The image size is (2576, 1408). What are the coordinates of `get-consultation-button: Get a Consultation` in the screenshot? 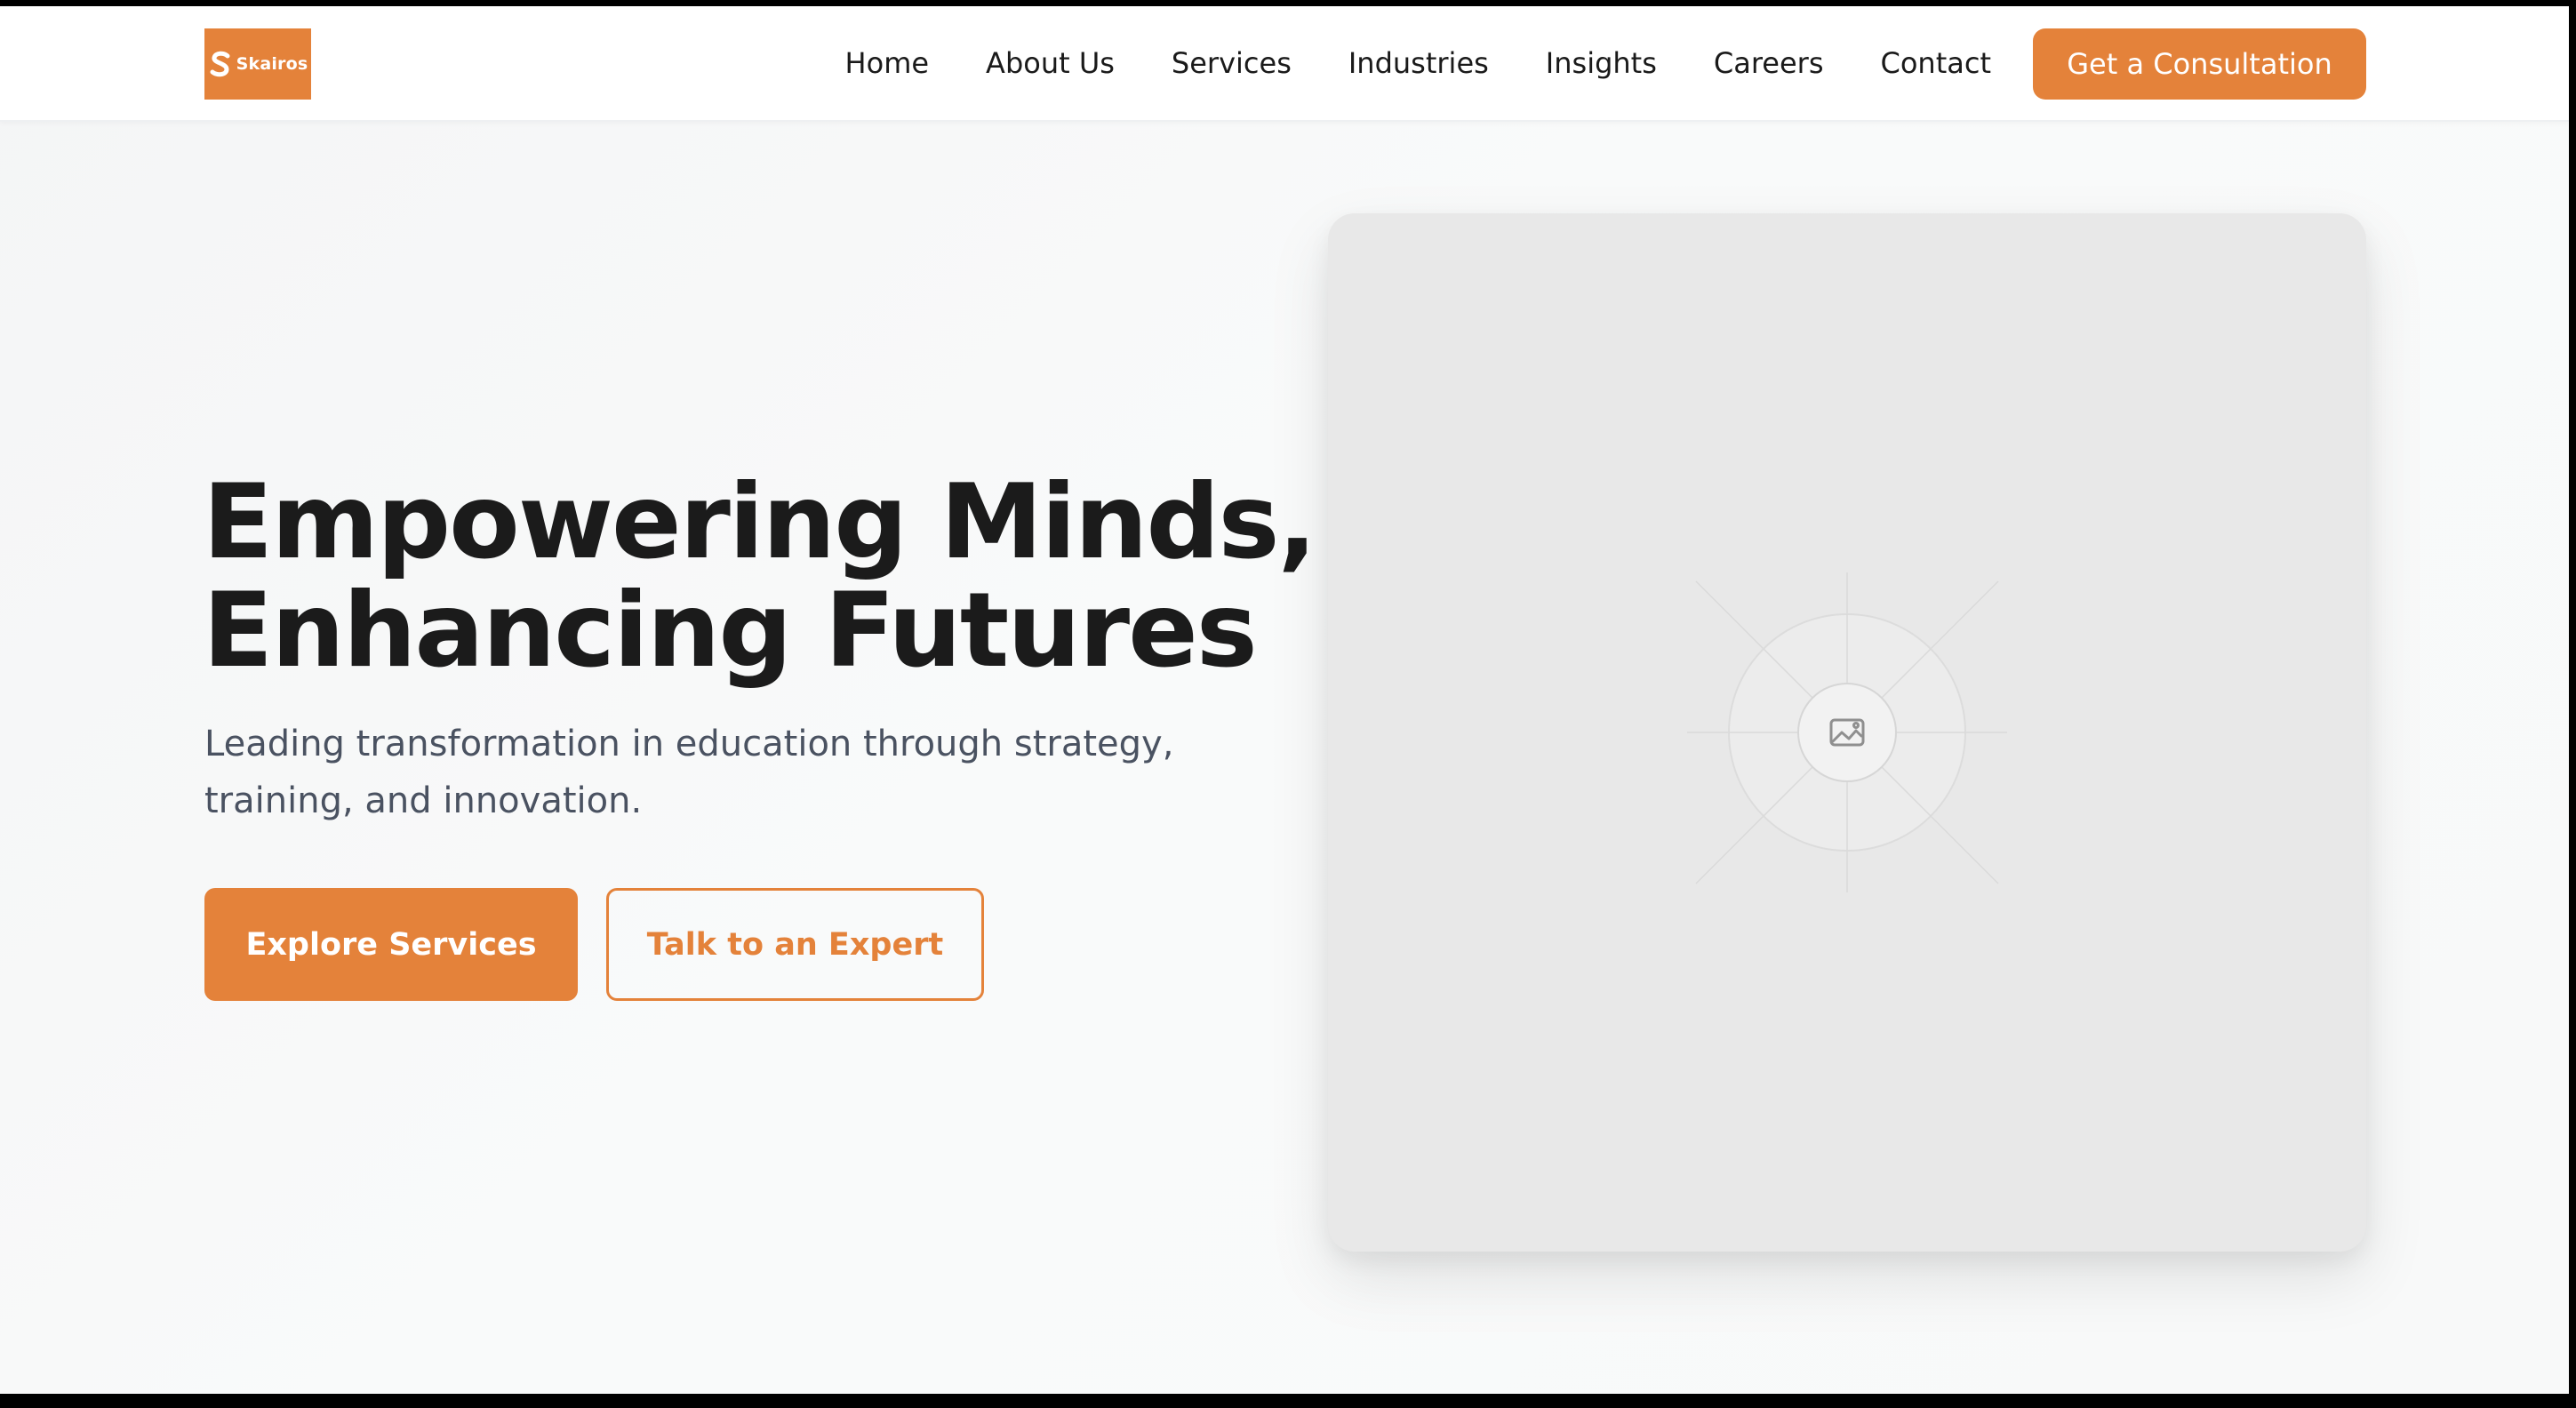 It's located at (2199, 64).